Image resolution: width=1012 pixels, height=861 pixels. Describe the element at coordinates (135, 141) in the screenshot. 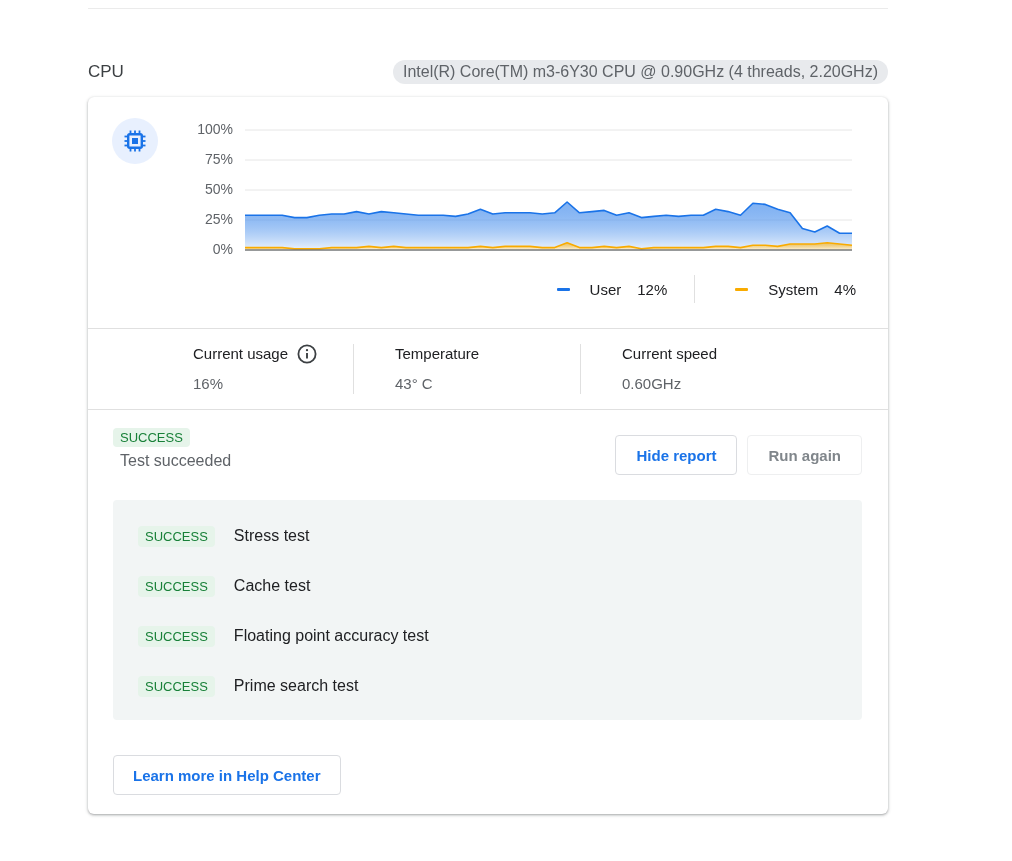

I see `chip-icon` at that location.